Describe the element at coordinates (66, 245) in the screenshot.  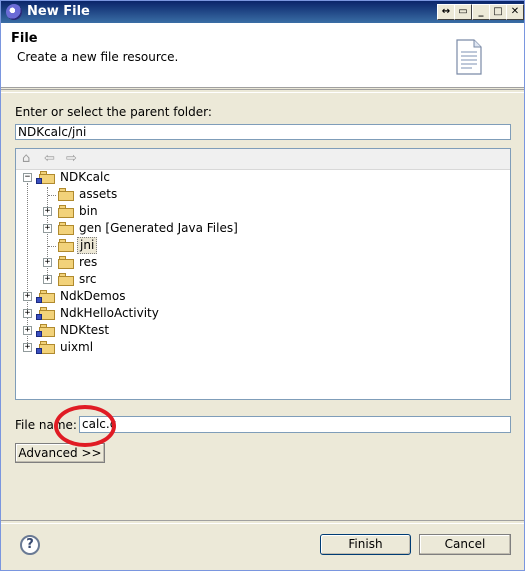
I see `folder-open-icon` at that location.